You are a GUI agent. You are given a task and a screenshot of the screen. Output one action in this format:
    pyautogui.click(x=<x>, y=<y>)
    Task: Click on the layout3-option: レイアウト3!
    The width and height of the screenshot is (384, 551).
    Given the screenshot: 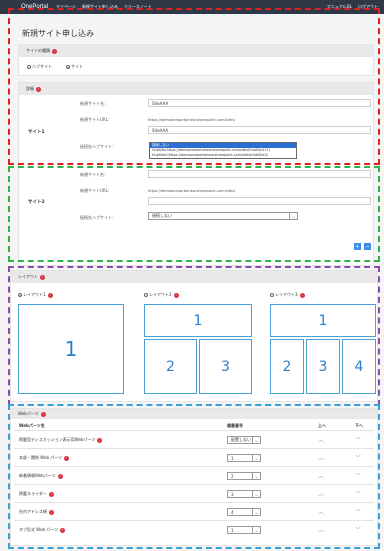 What is the action you would take?
    pyautogui.click(x=287, y=295)
    